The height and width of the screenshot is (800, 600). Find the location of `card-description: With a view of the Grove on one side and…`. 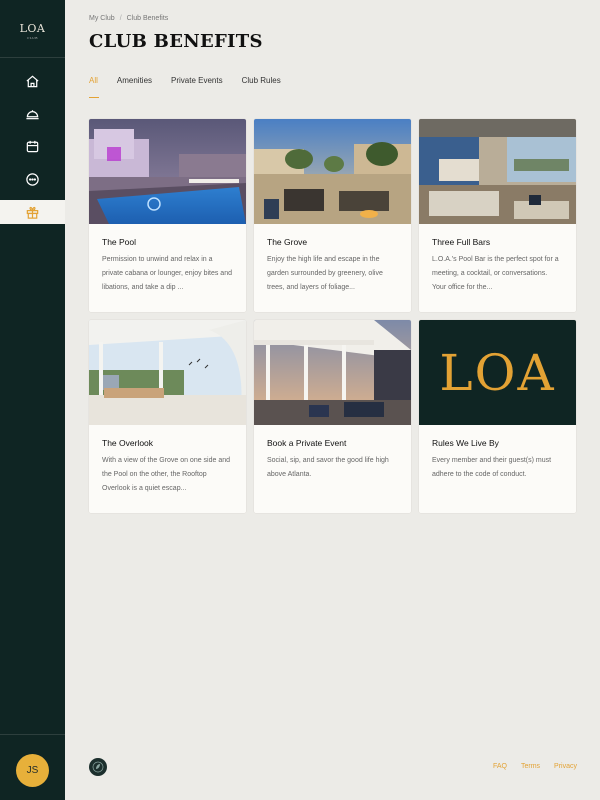

card-description: With a view of the Grove on one side and… is located at coordinates (166, 474).